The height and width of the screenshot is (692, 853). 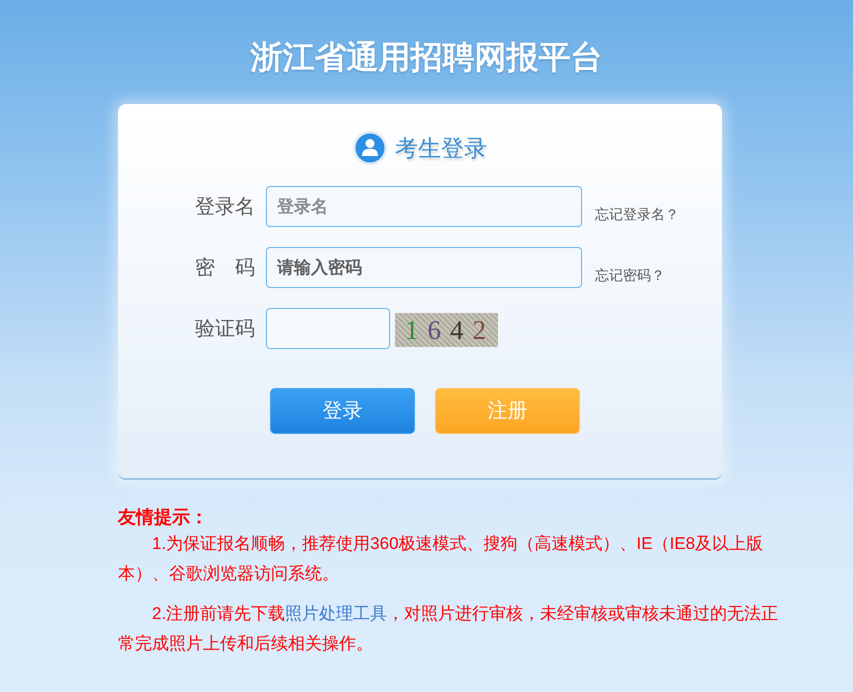 What do you see at coordinates (328, 328) in the screenshot?
I see `captcha-field` at bounding box center [328, 328].